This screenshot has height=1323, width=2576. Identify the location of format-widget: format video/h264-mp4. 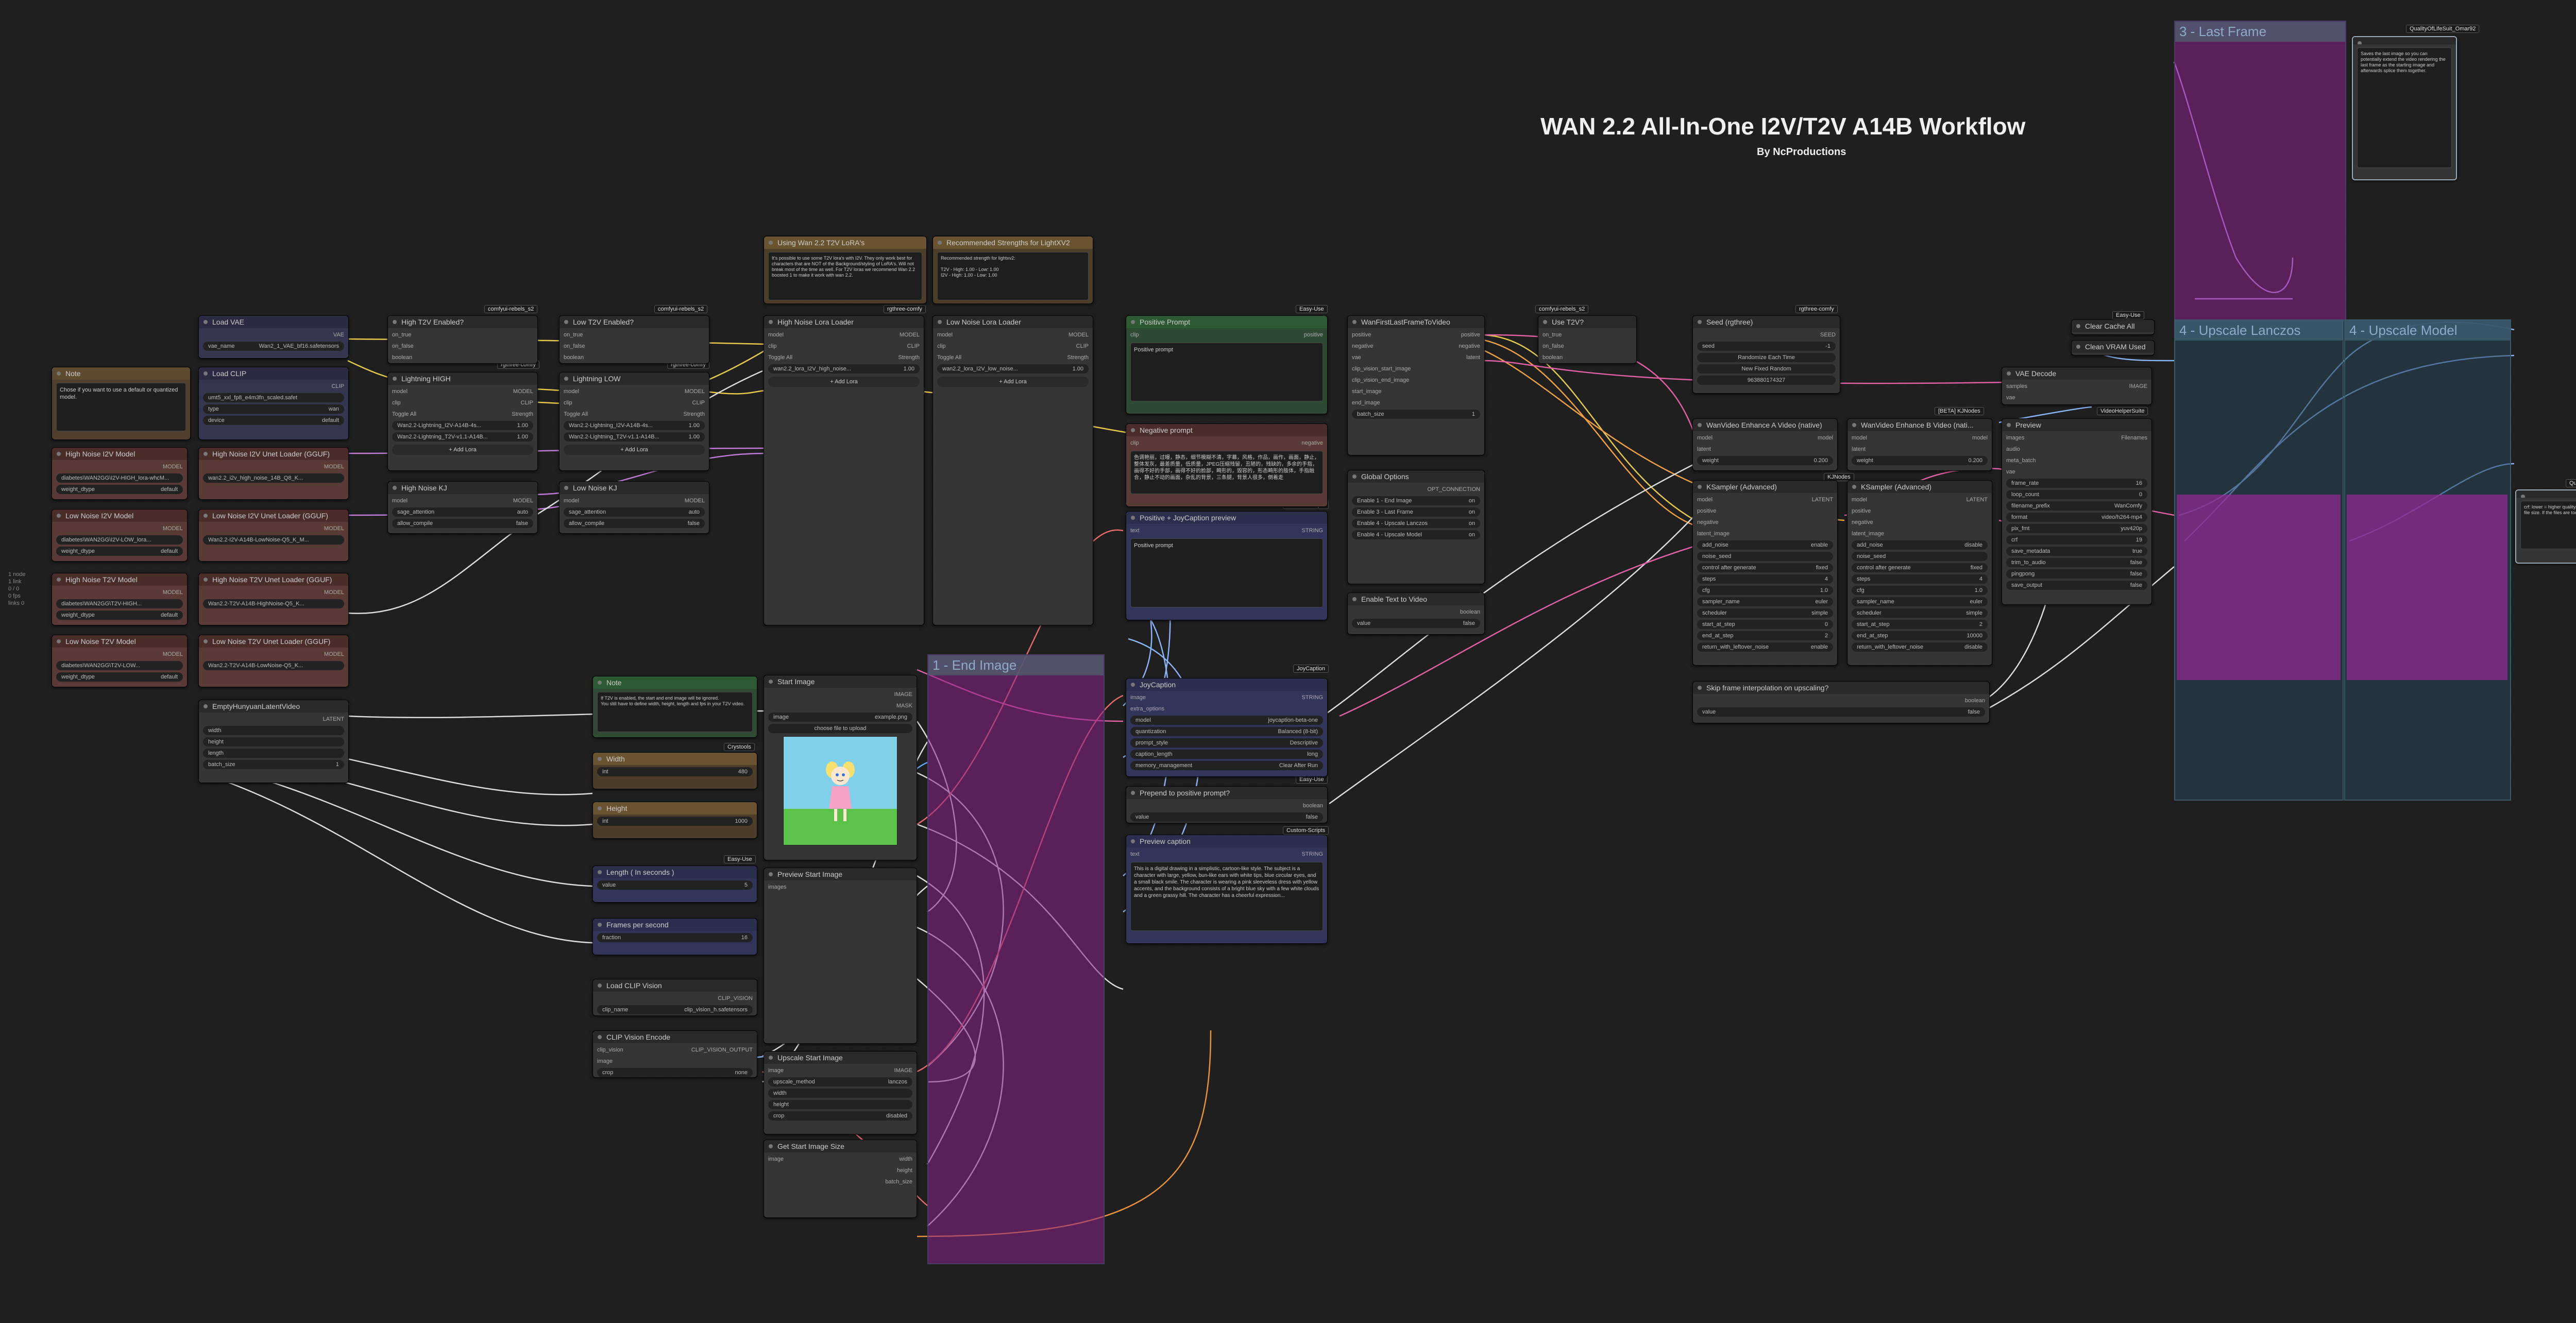
(2076, 517).